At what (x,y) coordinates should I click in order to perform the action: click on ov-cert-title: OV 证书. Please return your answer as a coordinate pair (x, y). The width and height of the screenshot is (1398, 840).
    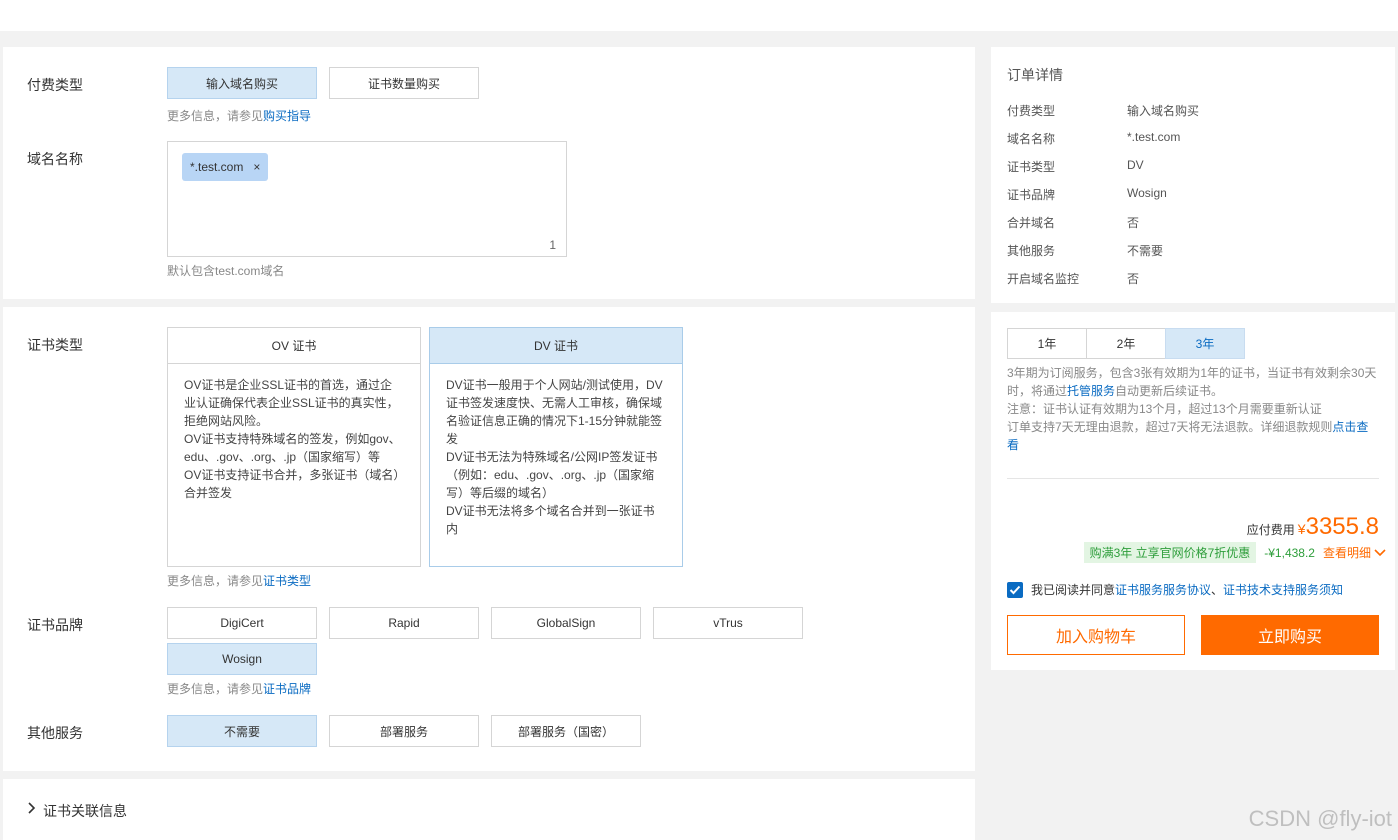
    Looking at the image, I should click on (294, 346).